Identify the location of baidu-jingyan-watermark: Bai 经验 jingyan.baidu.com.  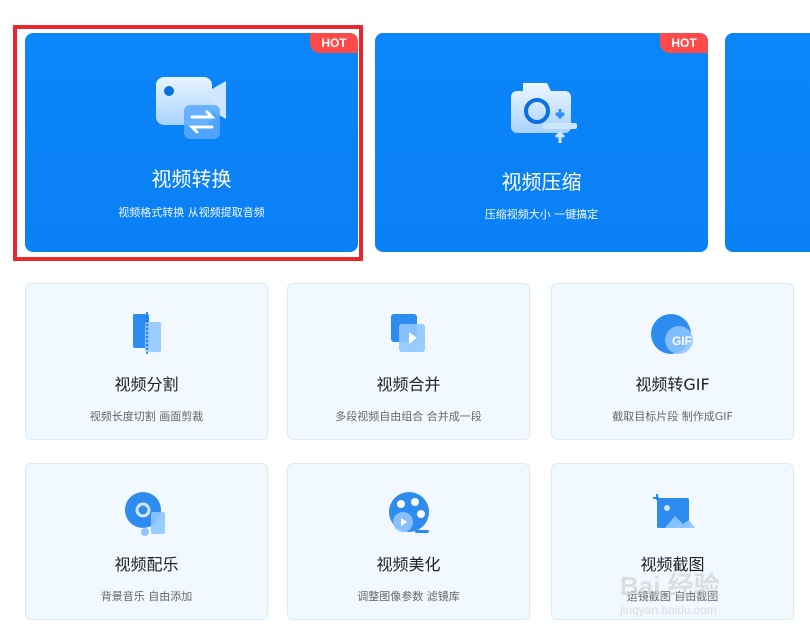
(697, 600).